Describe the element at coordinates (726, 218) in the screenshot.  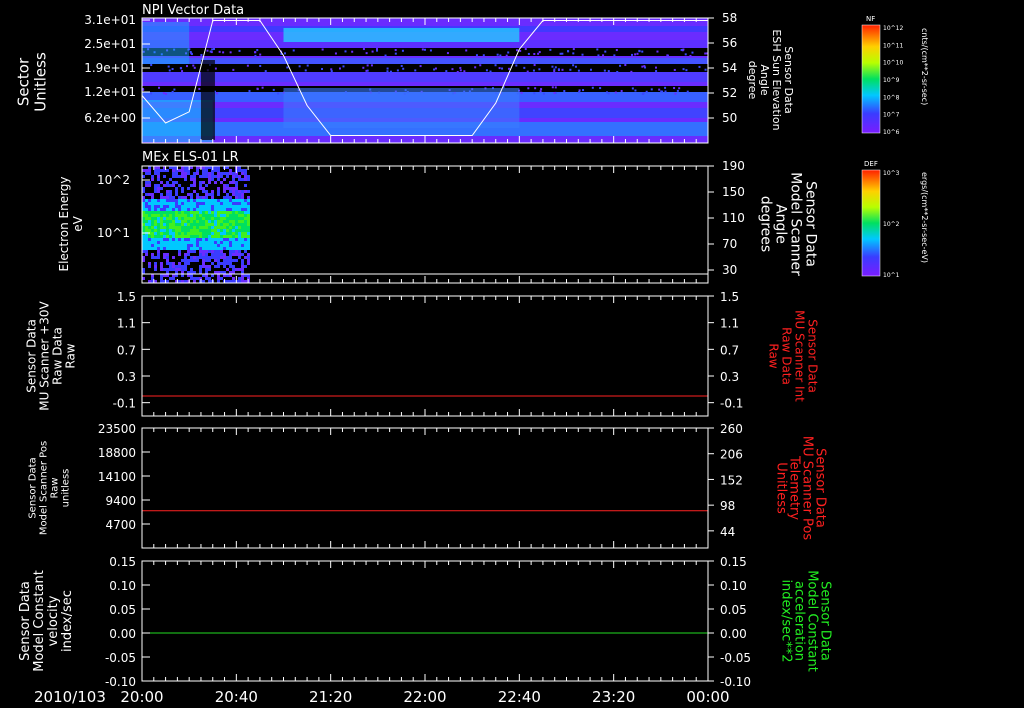
I see `y-right-tick-labels: 190 150 110 70 30` at that location.